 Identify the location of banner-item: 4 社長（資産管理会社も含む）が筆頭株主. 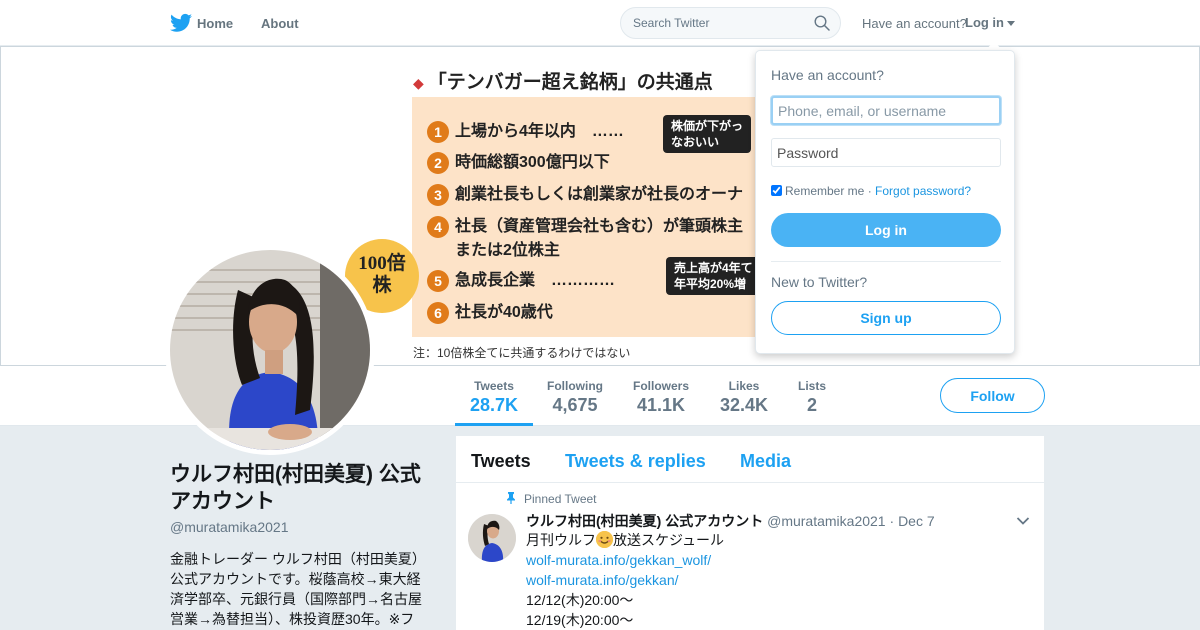
(585, 225).